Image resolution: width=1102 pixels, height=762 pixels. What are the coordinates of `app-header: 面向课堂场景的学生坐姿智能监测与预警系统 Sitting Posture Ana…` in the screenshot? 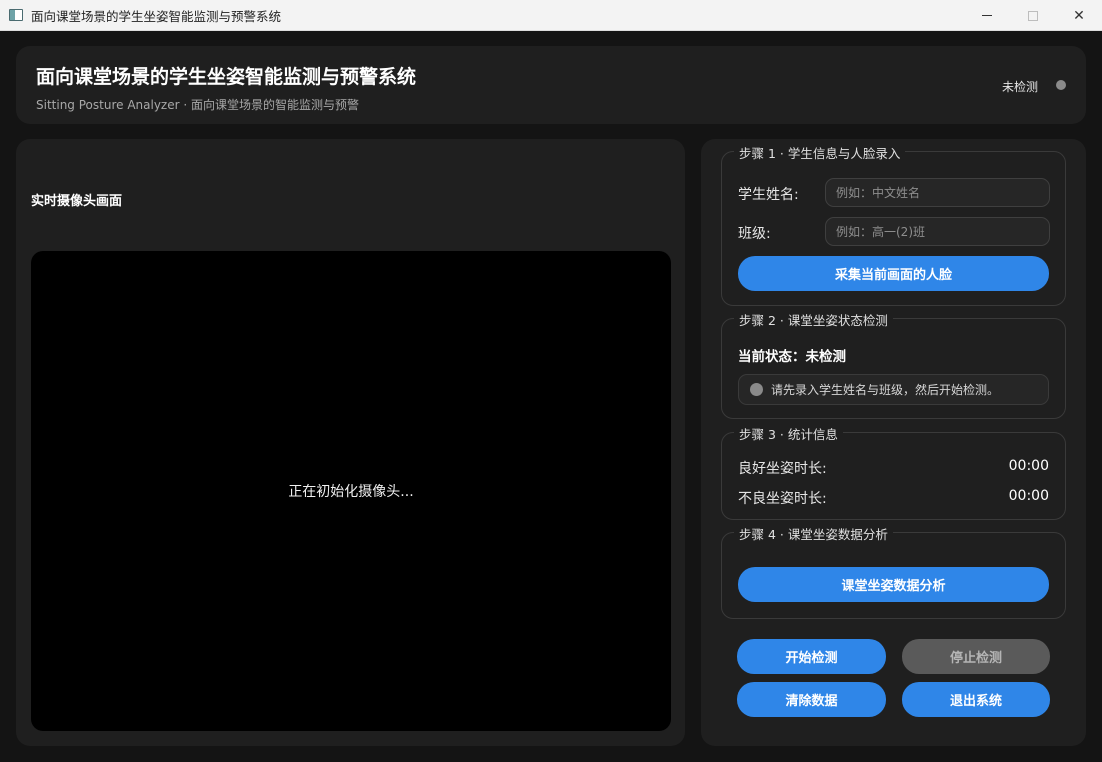 It's located at (551, 85).